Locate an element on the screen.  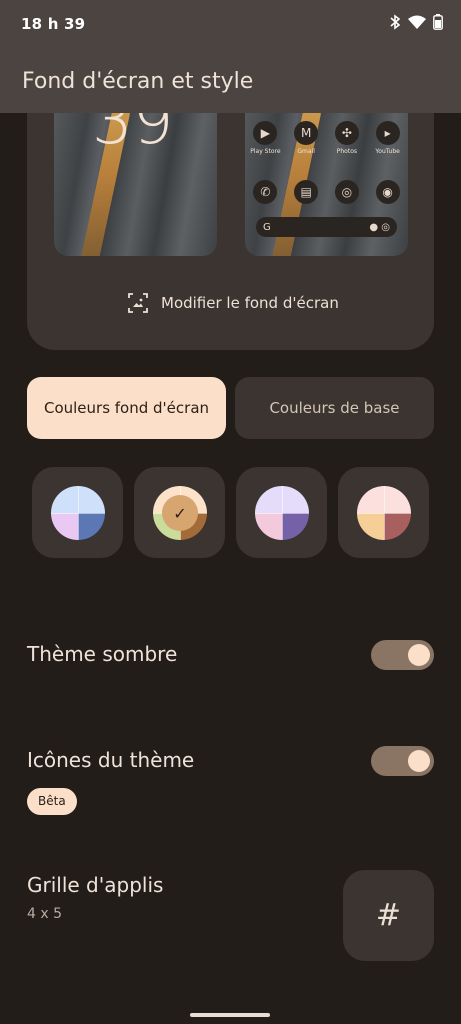
bluetooth-icon is located at coordinates (395, 22).